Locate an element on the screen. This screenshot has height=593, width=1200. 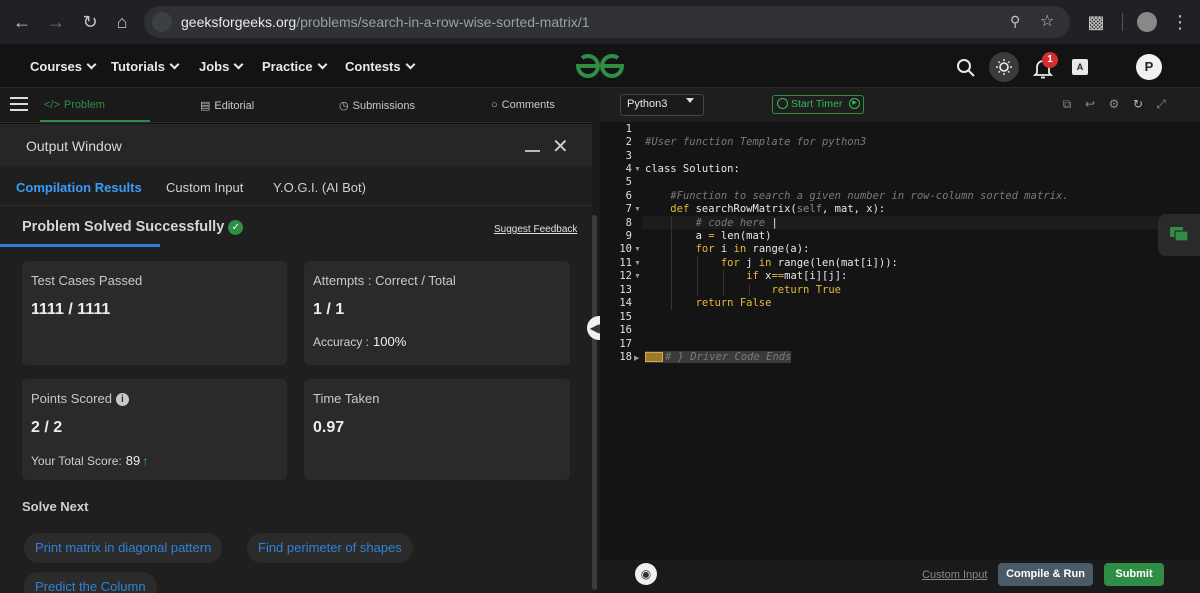
code-icon: </> is located at coordinates (52, 105).